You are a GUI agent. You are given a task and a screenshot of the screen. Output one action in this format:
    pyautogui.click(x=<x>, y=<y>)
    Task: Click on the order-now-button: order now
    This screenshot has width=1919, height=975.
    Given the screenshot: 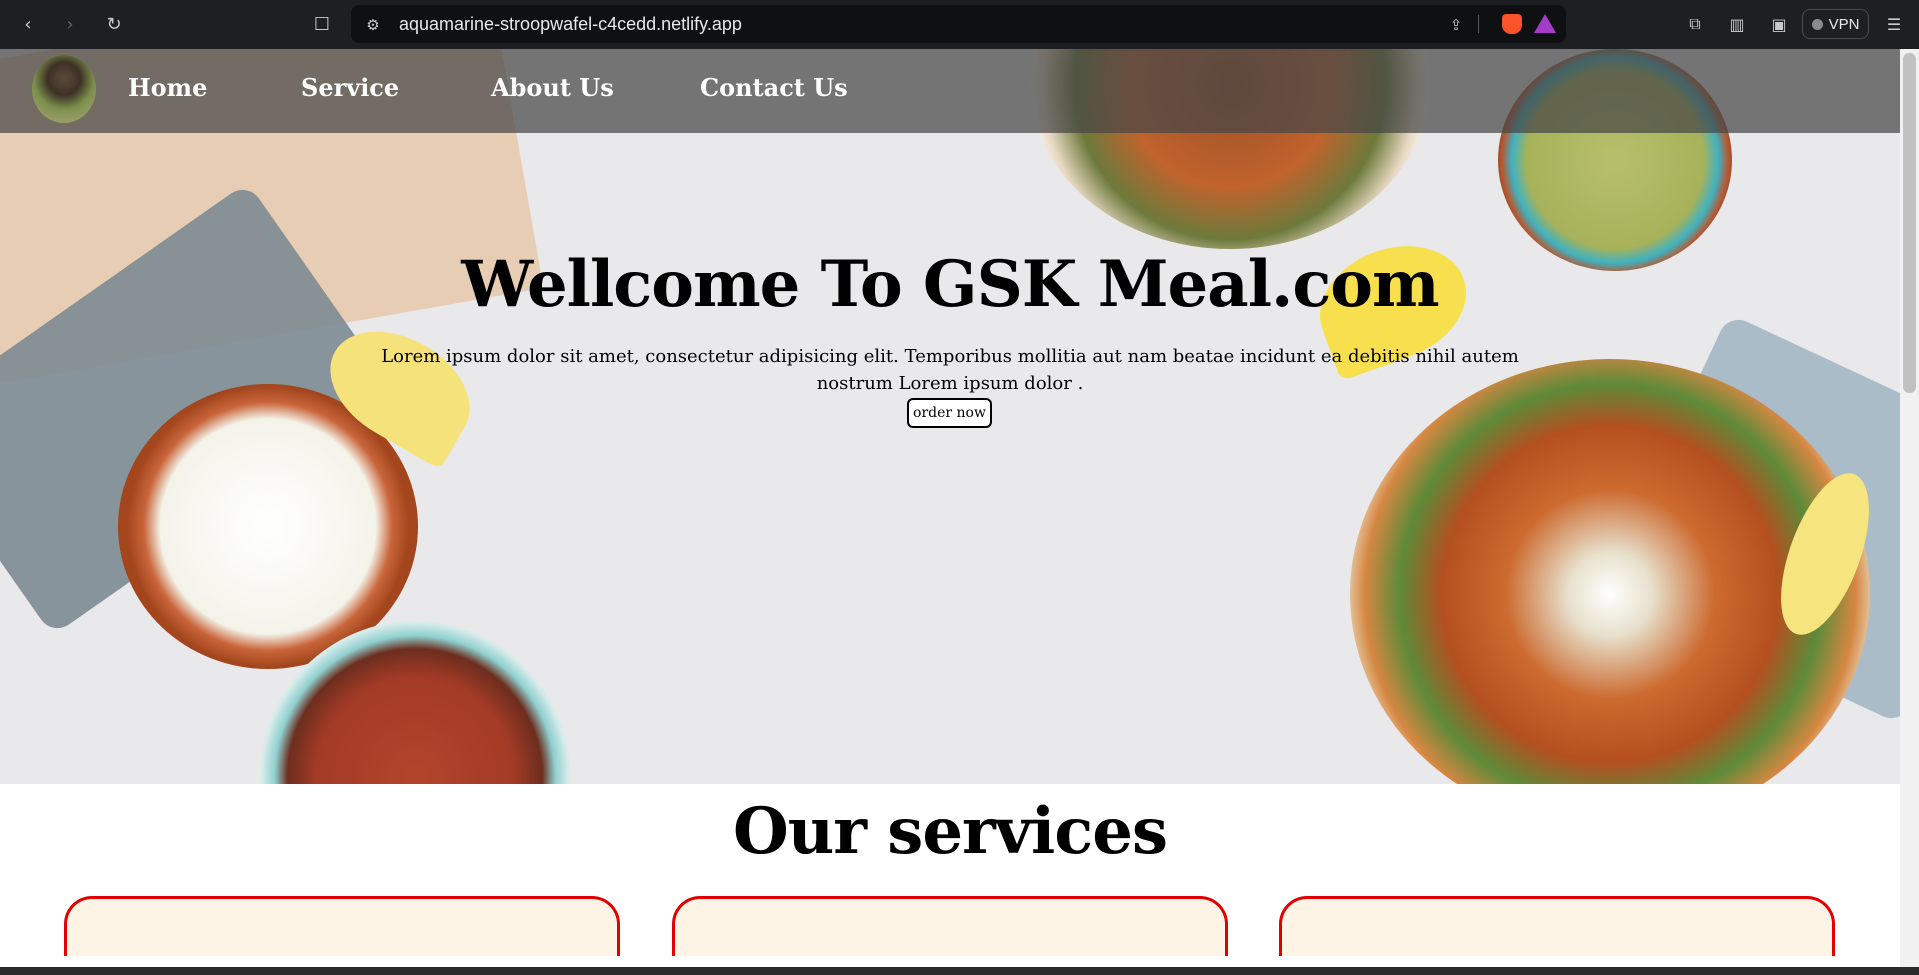 What is the action you would take?
    pyautogui.click(x=949, y=413)
    